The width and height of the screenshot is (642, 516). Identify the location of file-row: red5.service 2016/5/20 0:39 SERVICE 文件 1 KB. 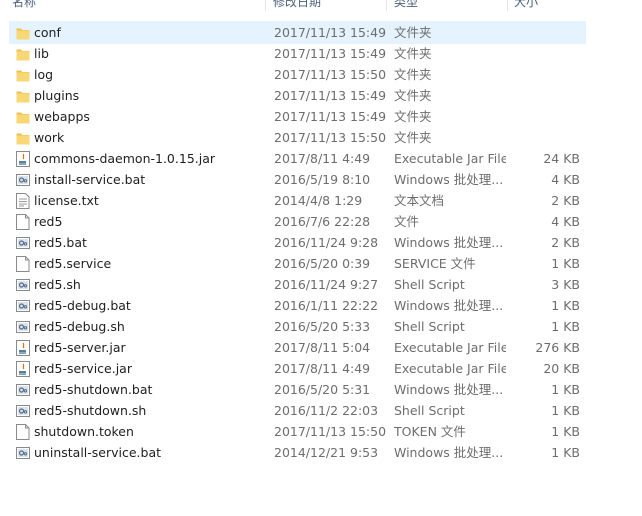
(297, 263).